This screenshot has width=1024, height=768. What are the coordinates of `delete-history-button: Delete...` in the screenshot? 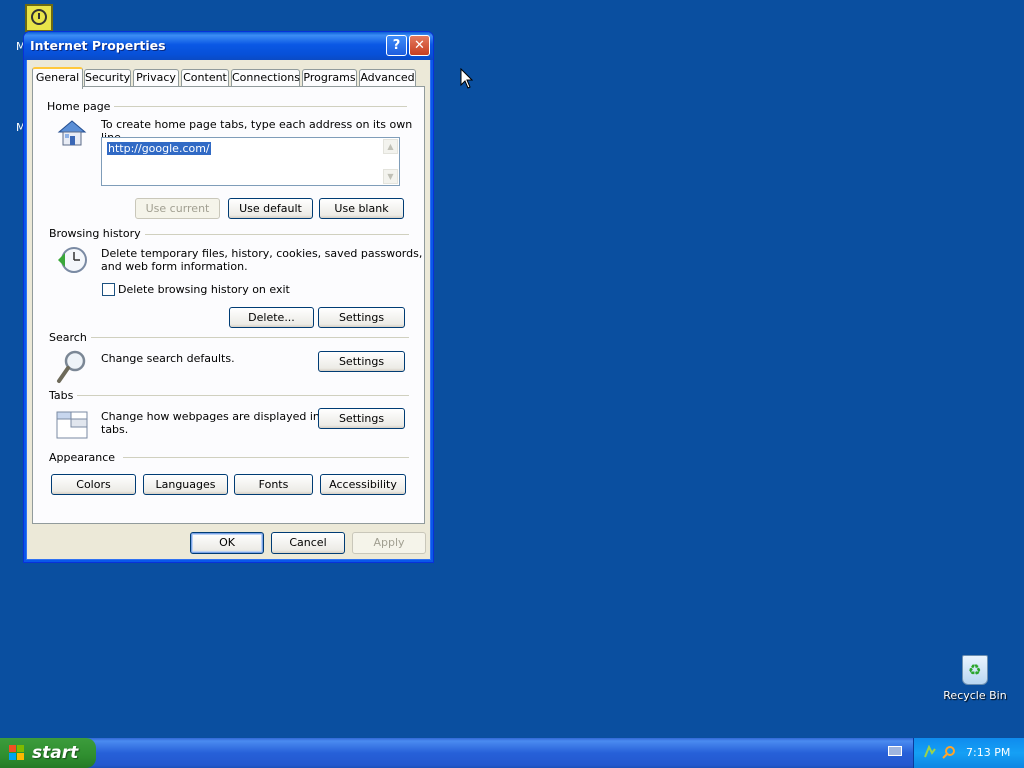 It's located at (271, 317).